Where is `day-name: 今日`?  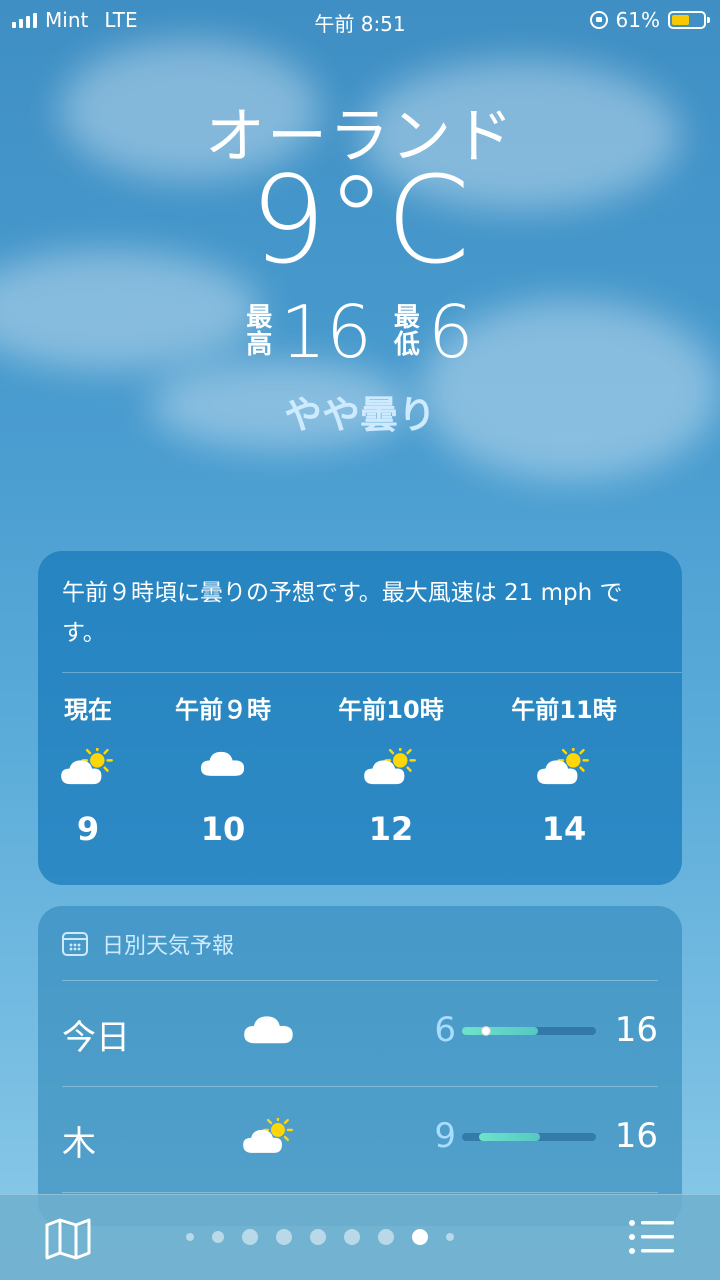 day-name: 今日 is located at coordinates (96, 1038).